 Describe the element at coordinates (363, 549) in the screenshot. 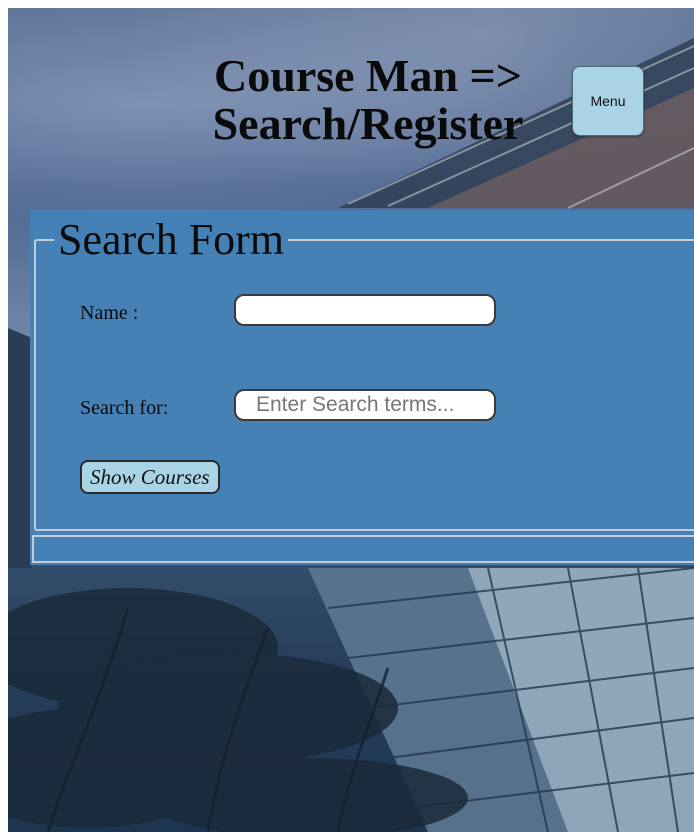

I see `form-footer-bar` at that location.